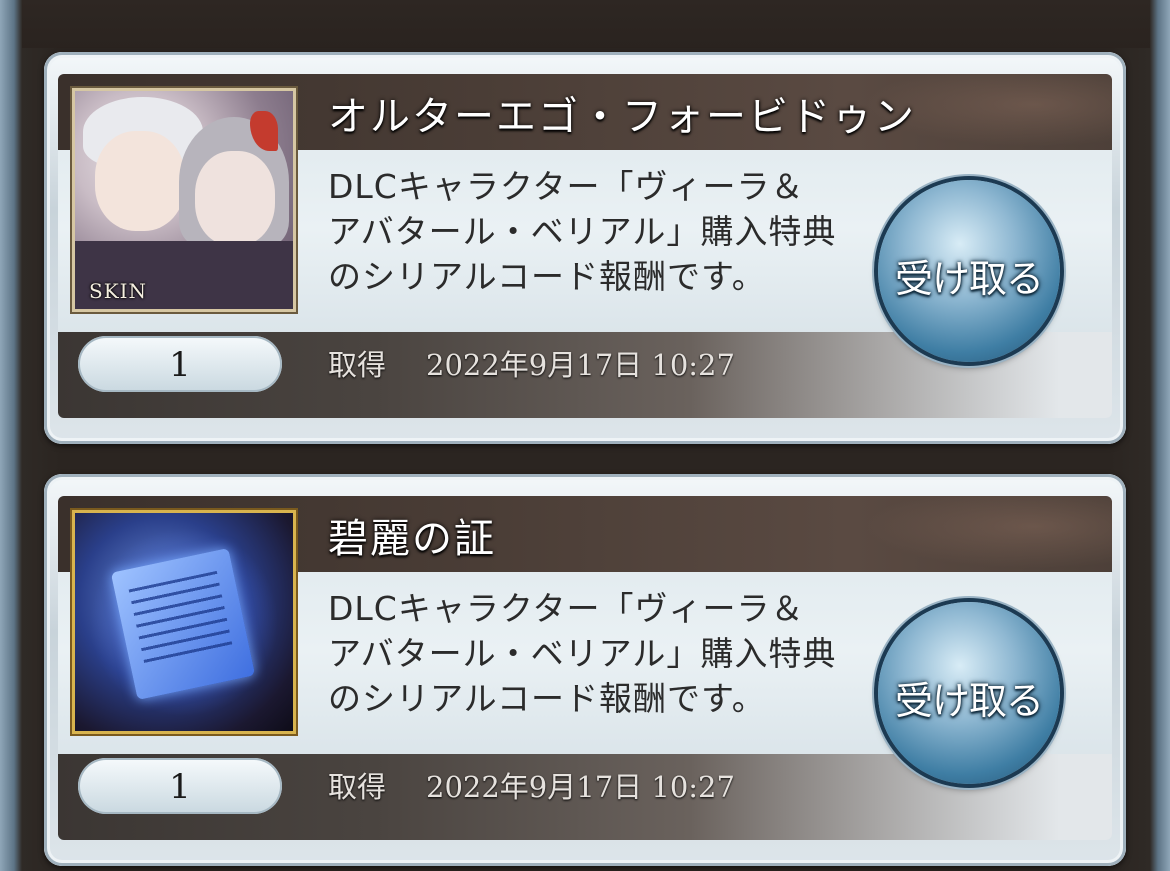  Describe the element at coordinates (586, 24) in the screenshot. I see `list-top-edge` at that location.